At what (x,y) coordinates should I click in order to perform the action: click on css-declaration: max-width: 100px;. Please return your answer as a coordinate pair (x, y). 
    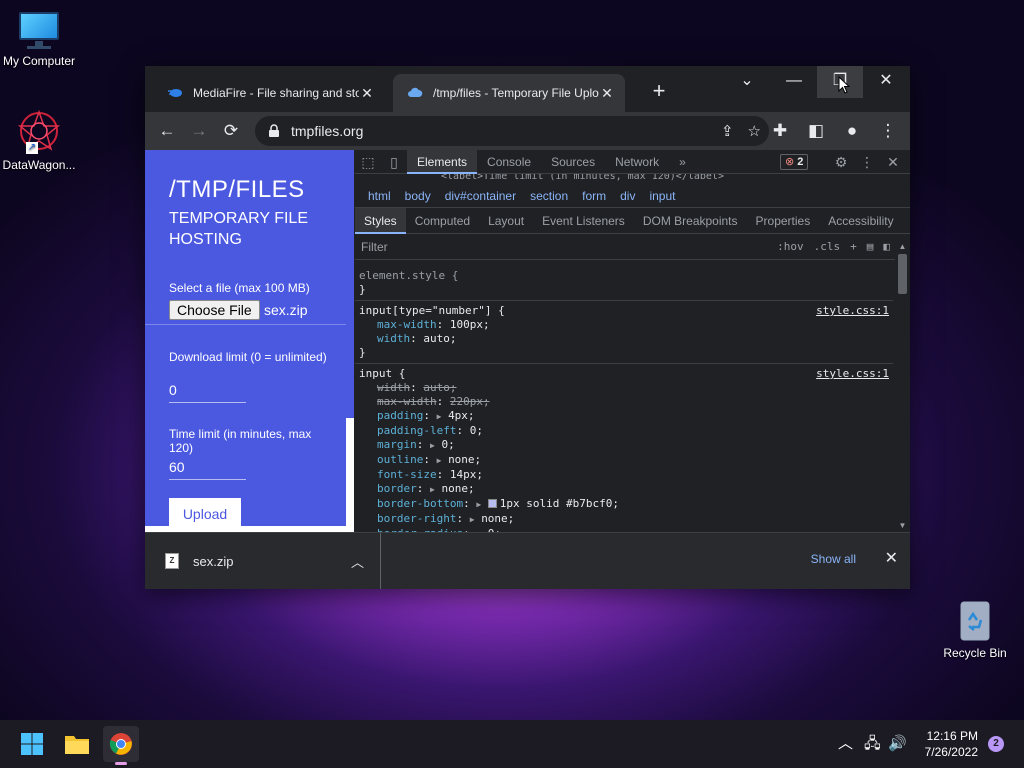
    Looking at the image, I should click on (624, 325).